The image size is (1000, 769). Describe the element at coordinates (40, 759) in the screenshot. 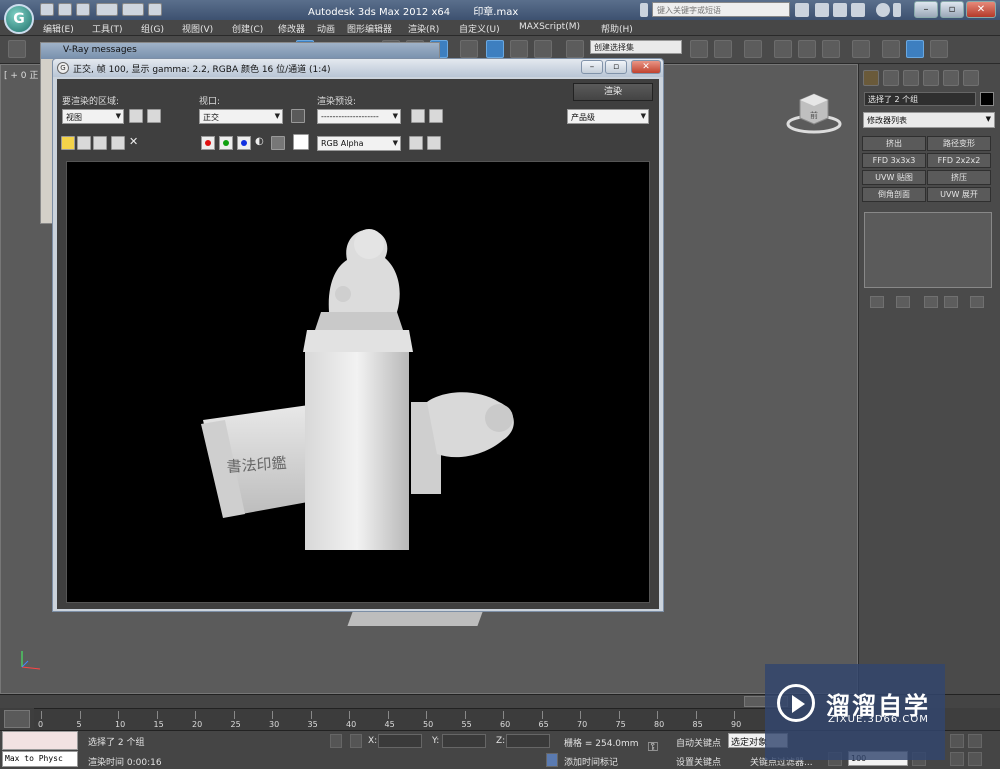

I see `maxscript-input: Max to Physc` at that location.